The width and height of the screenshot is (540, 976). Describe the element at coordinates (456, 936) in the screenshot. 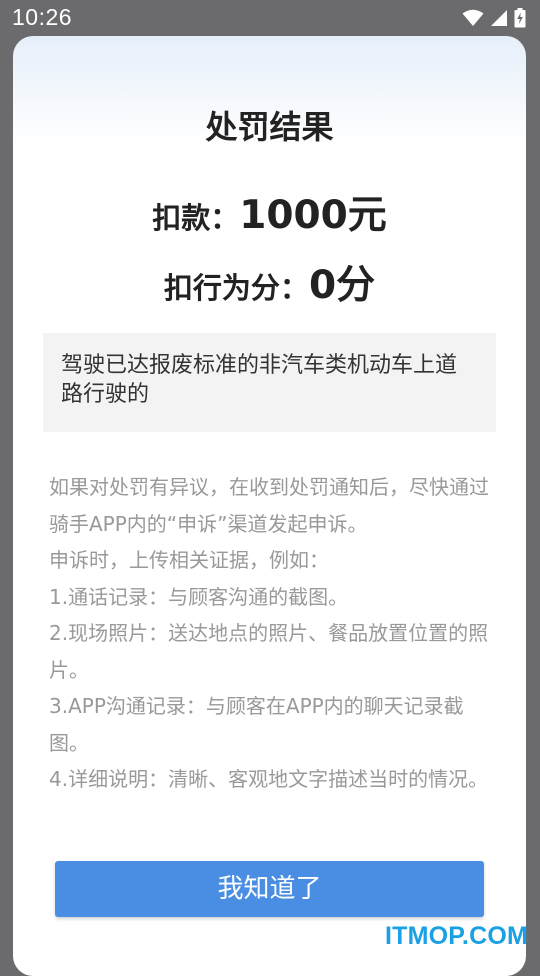

I see `watermark-logo: ITMOP.COM` at that location.